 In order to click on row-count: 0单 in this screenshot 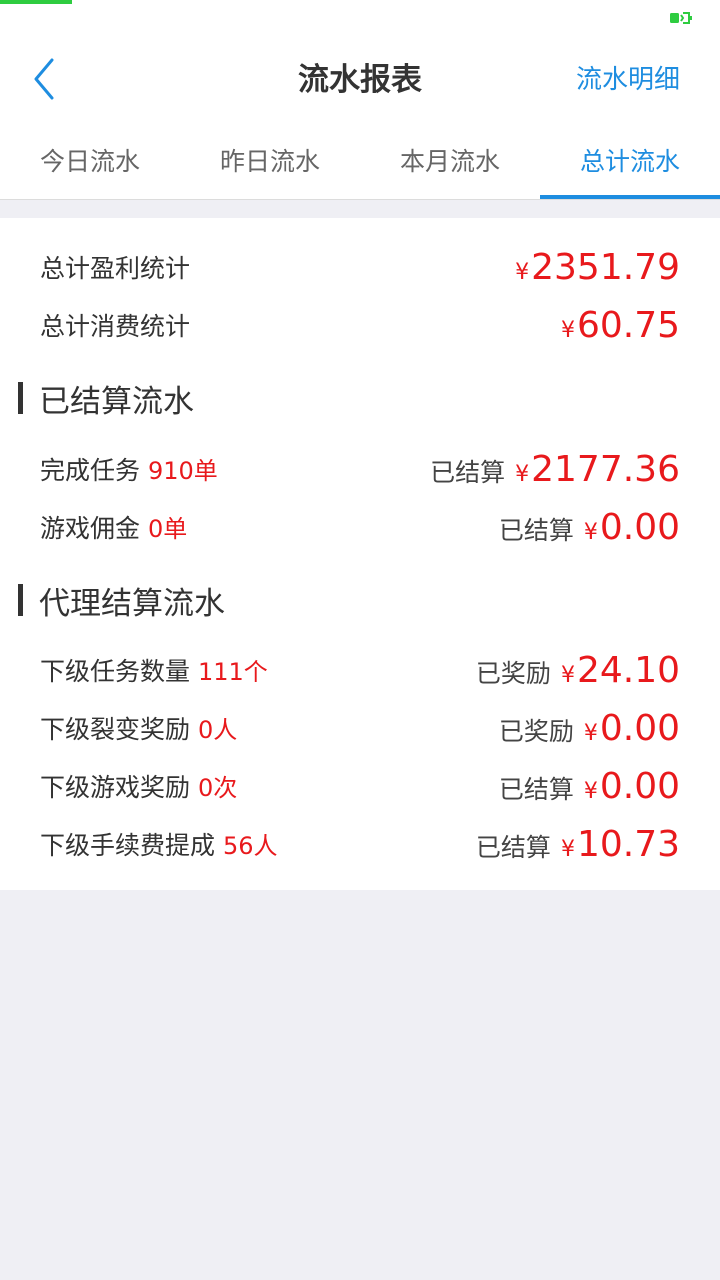, I will do `click(167, 529)`.